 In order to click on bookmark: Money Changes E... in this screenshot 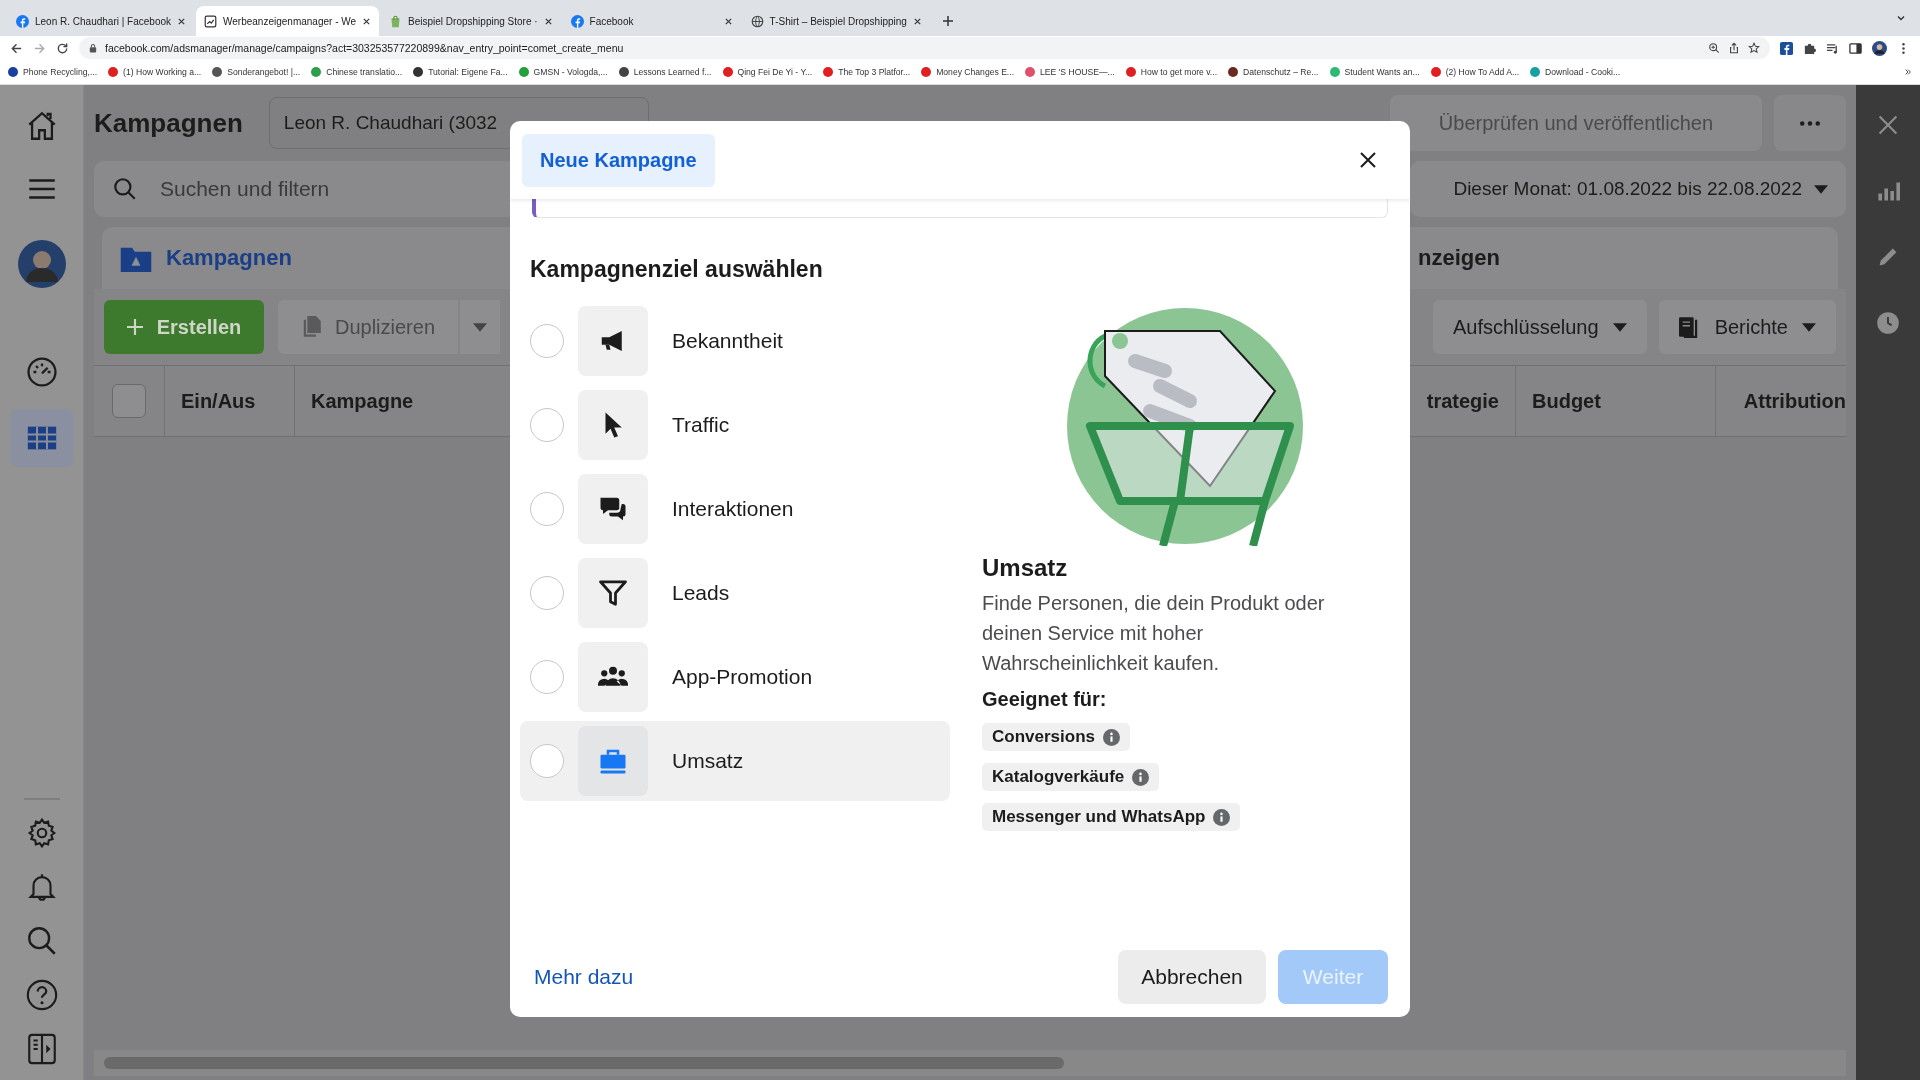, I will do `click(968, 72)`.